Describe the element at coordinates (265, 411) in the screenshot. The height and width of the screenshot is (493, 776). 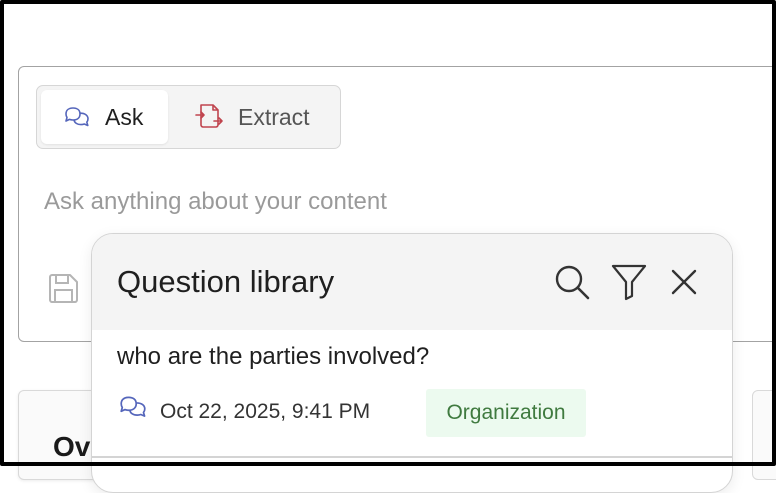
I see `question-item-date: Oct 22, 2025, 9:41 PM` at that location.